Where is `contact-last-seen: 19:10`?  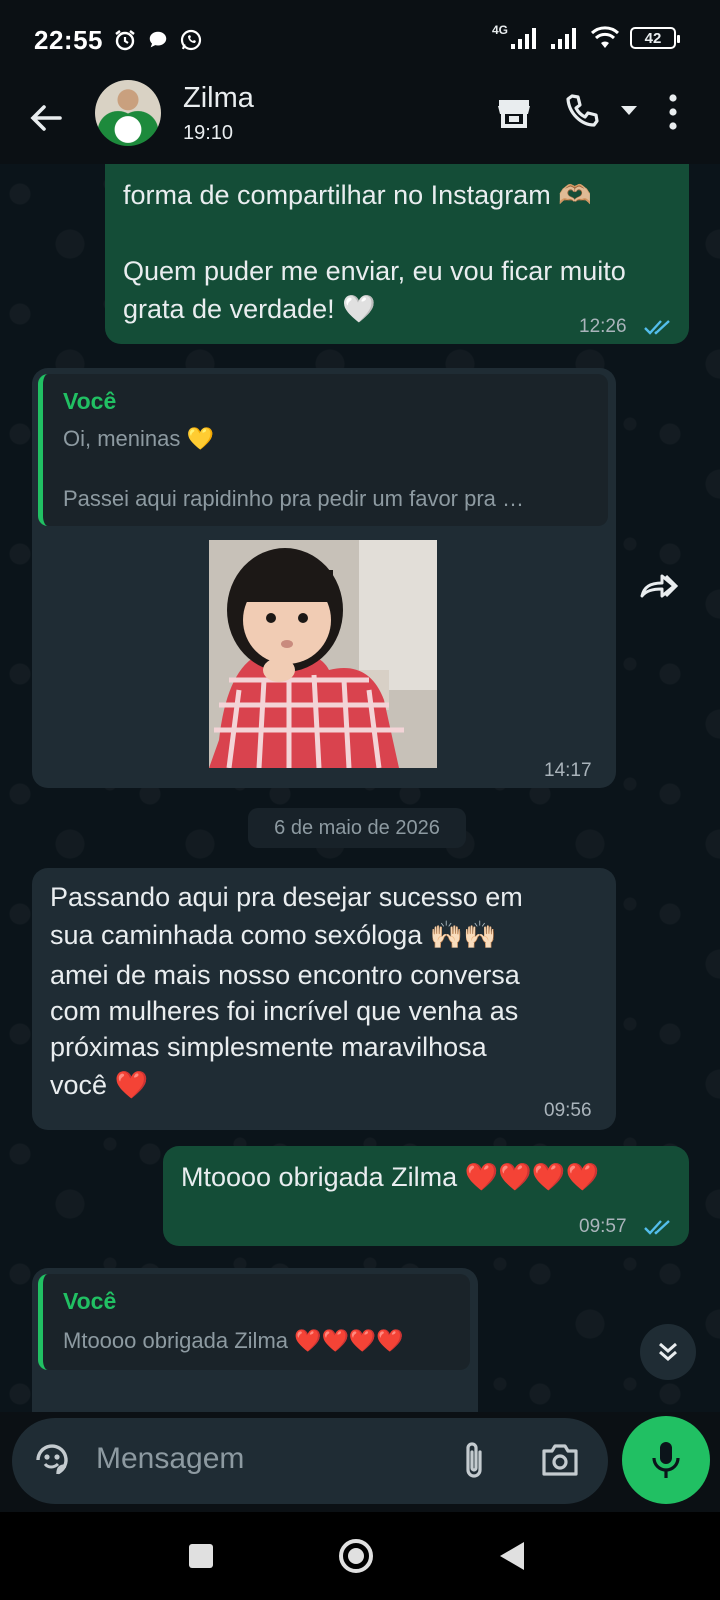
contact-last-seen: 19:10 is located at coordinates (208, 133).